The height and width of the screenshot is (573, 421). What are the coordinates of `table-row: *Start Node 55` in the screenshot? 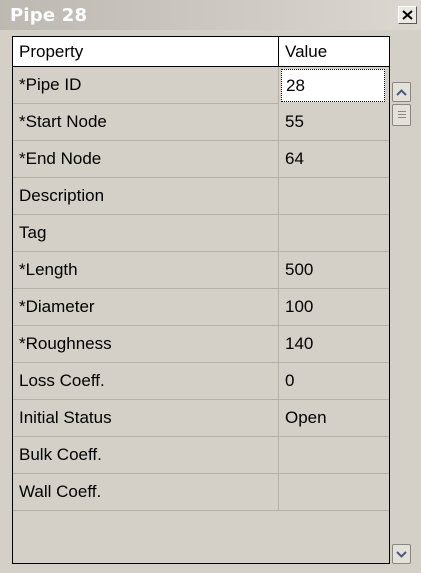 It's located at (201, 122).